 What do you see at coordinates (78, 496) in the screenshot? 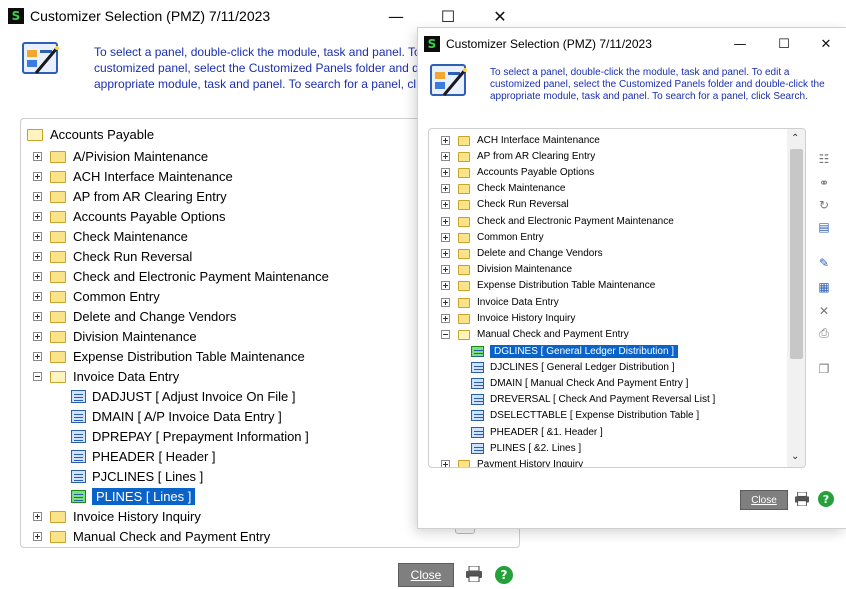
I see `panel-icon` at bounding box center [78, 496].